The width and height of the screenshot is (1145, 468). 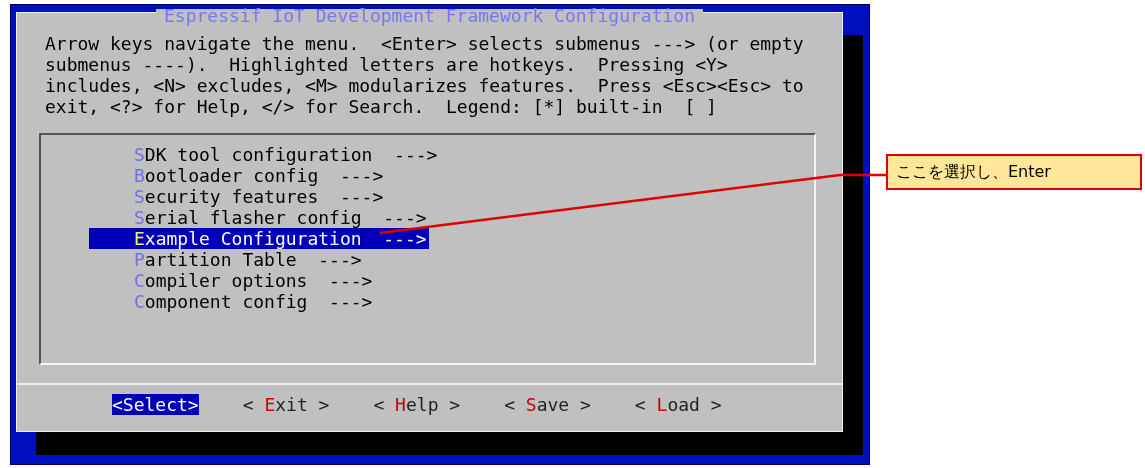 I want to click on menu-item: Serial flasher config --->, so click(x=259, y=217).